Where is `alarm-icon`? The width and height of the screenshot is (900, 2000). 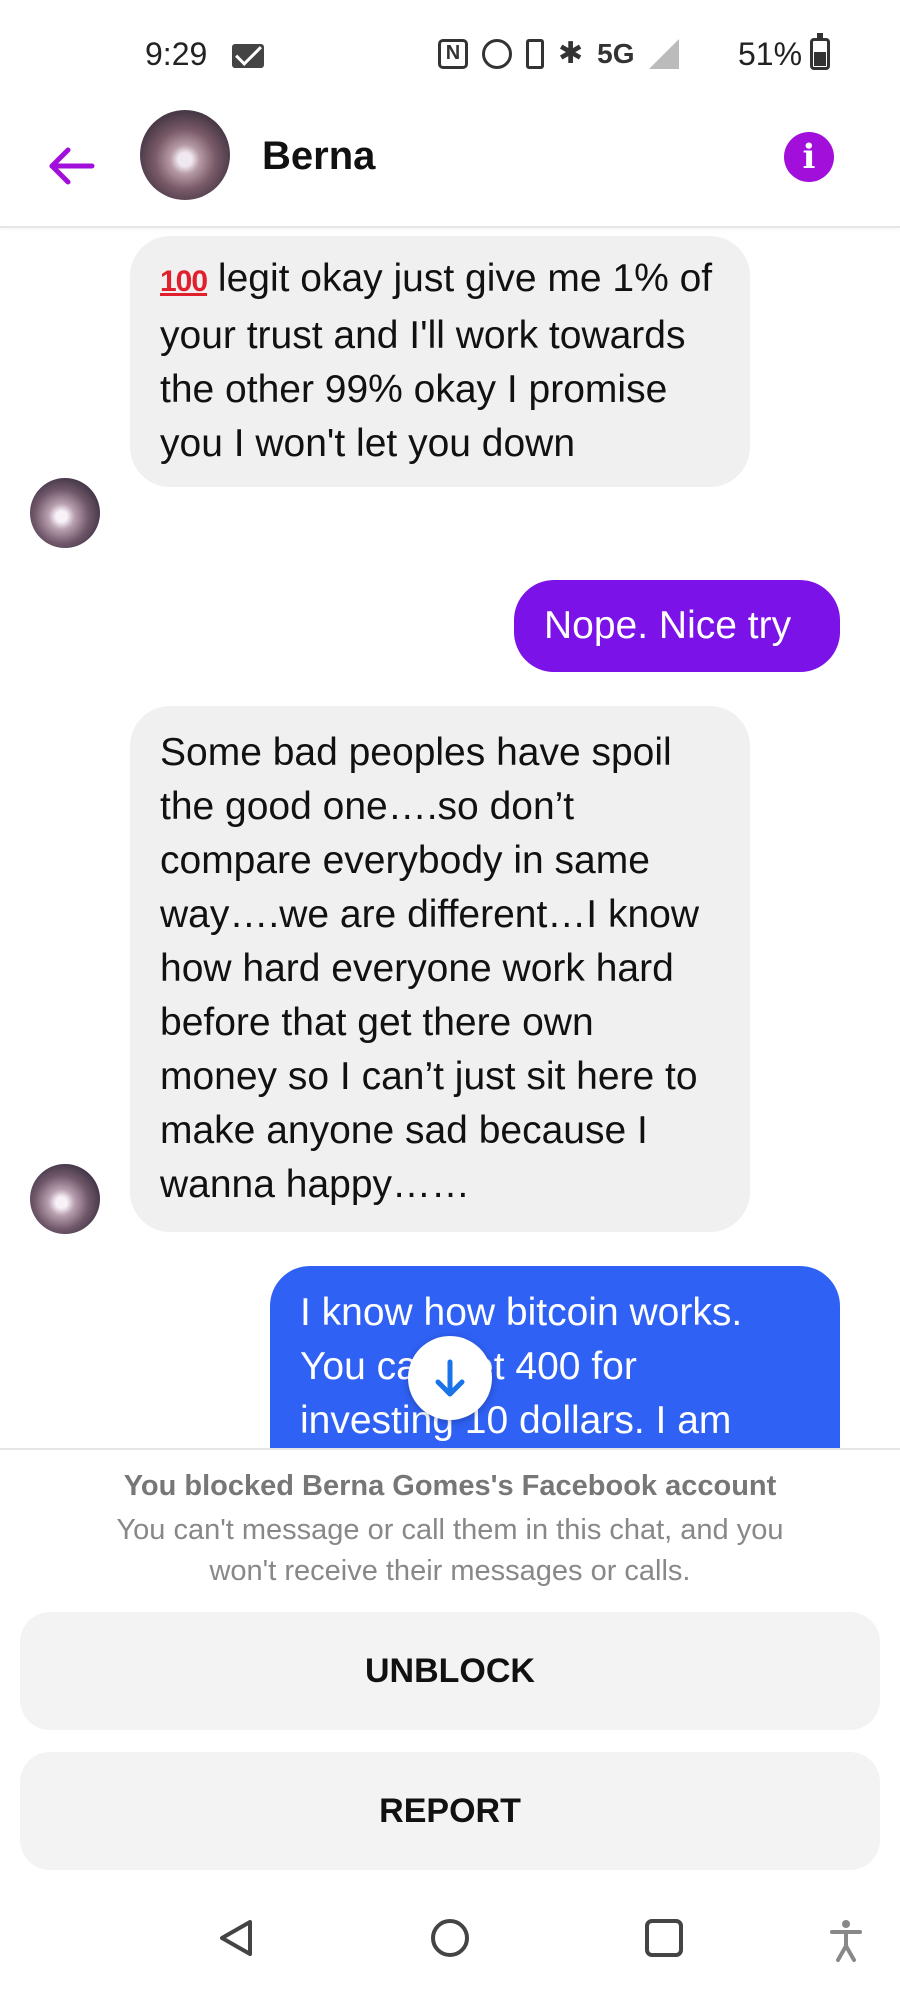 alarm-icon is located at coordinates (497, 53).